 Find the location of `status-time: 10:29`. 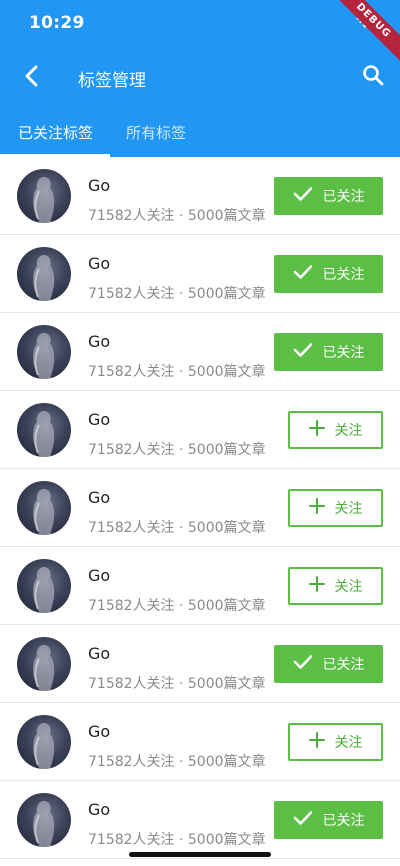

status-time: 10:29 is located at coordinates (57, 23).